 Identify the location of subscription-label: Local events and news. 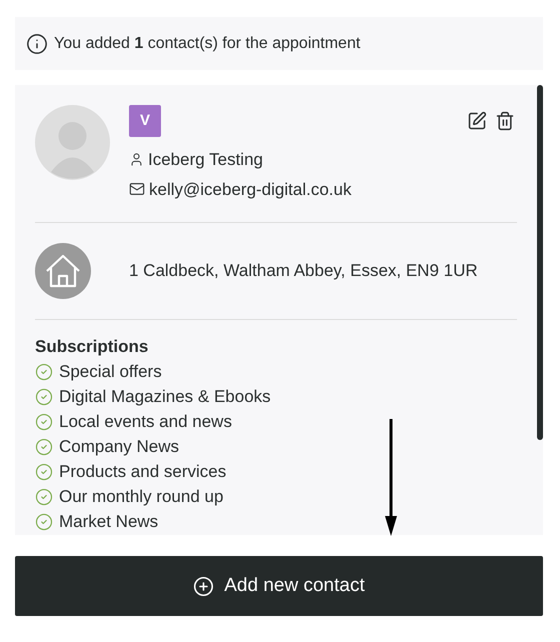
(145, 422).